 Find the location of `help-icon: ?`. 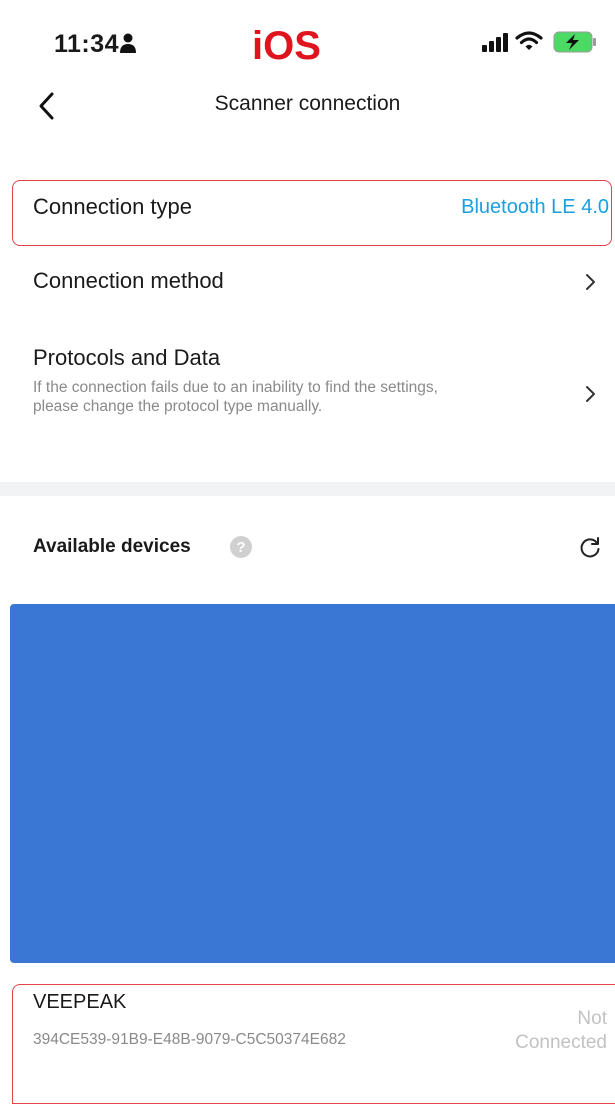

help-icon: ? is located at coordinates (241, 547).